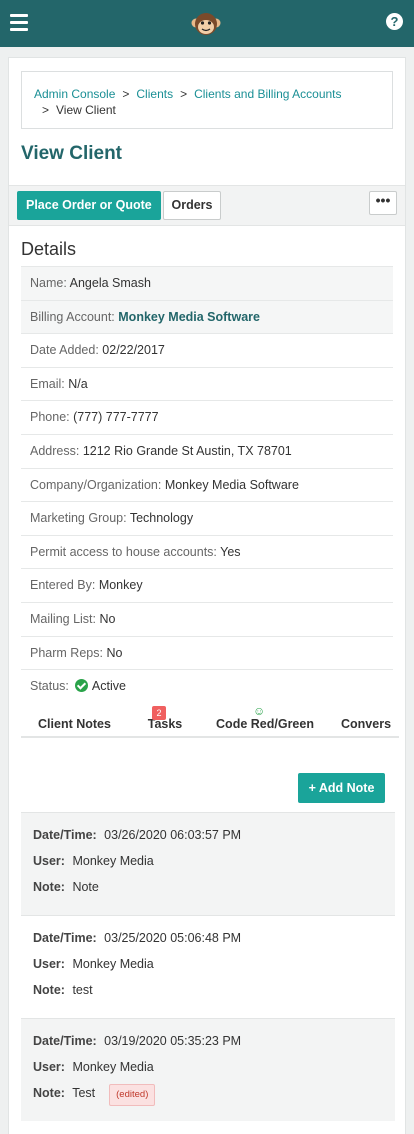  Describe the element at coordinates (259, 711) in the screenshot. I see `smiley-icon: ☺` at that location.